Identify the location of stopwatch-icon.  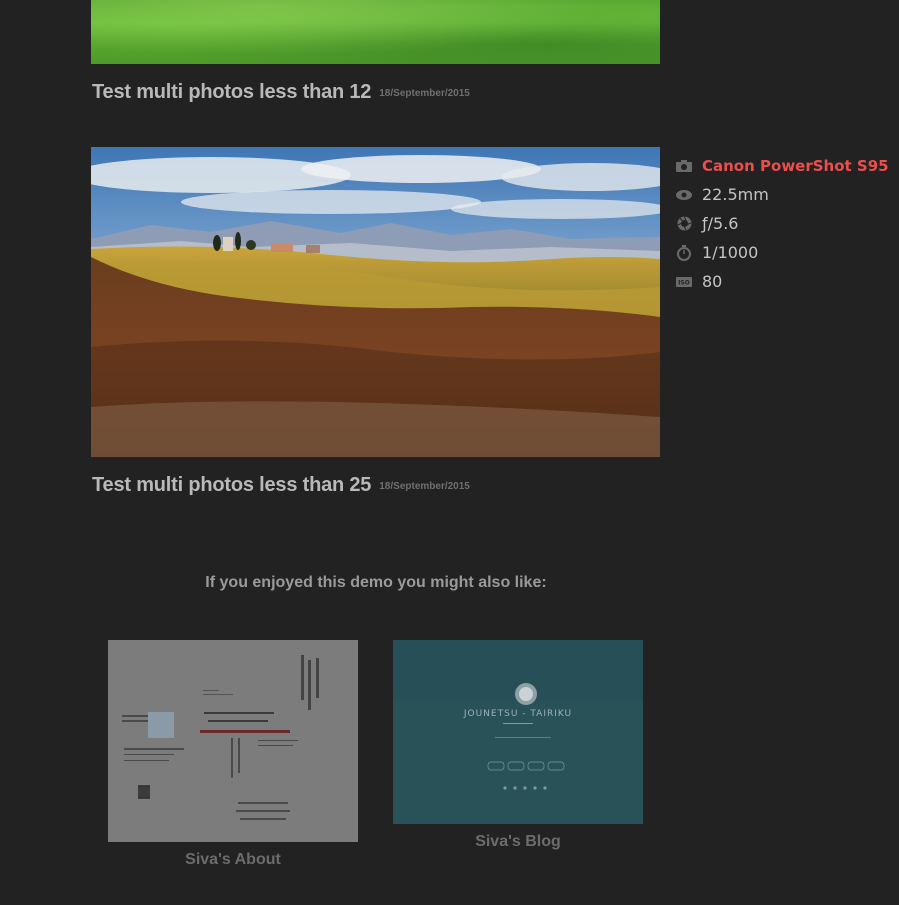
(684, 252).